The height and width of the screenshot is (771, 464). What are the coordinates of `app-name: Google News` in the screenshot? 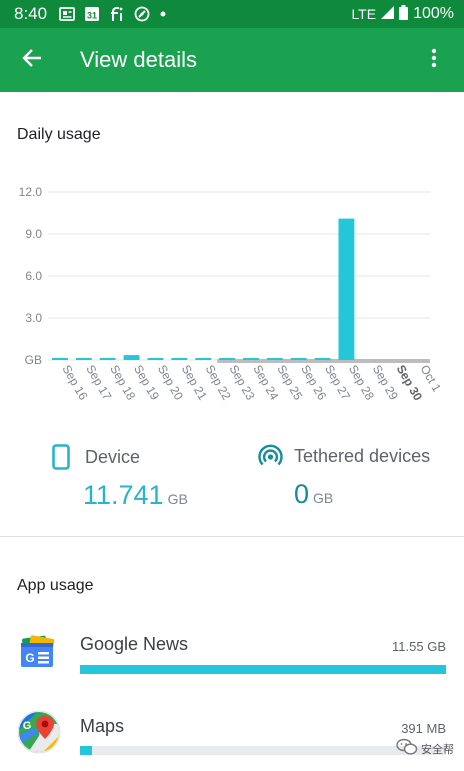 It's located at (134, 644).